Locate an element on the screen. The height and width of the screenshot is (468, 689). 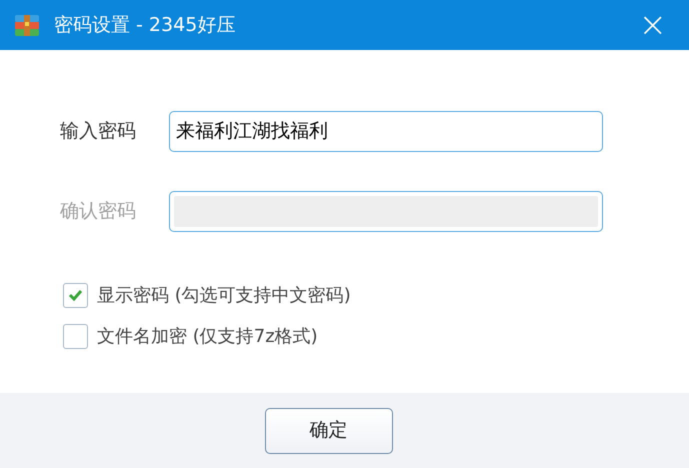
field-label: 确认密码 is located at coordinates (98, 211).